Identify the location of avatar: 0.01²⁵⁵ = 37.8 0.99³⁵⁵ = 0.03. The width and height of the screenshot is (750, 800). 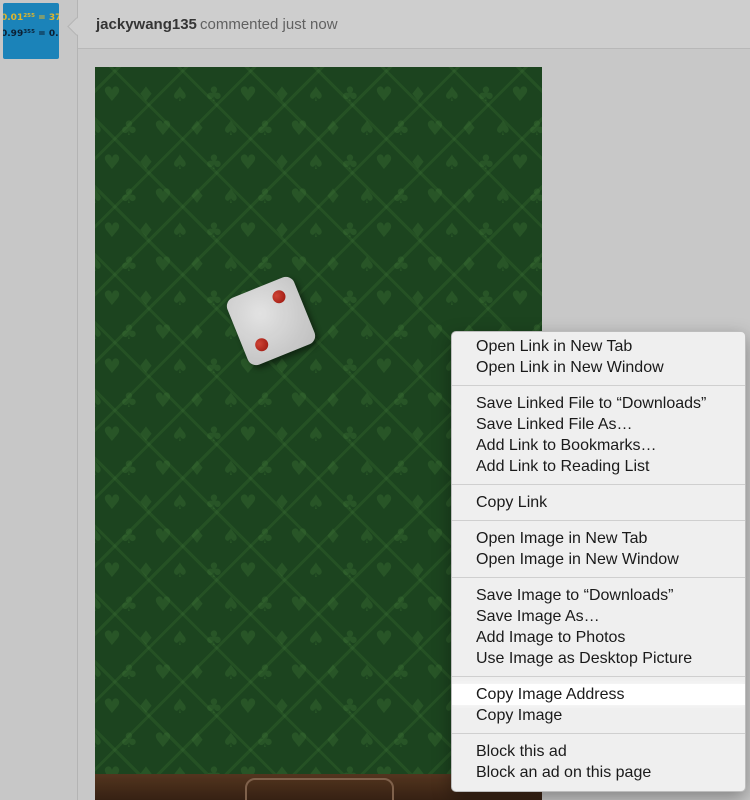
(31, 31).